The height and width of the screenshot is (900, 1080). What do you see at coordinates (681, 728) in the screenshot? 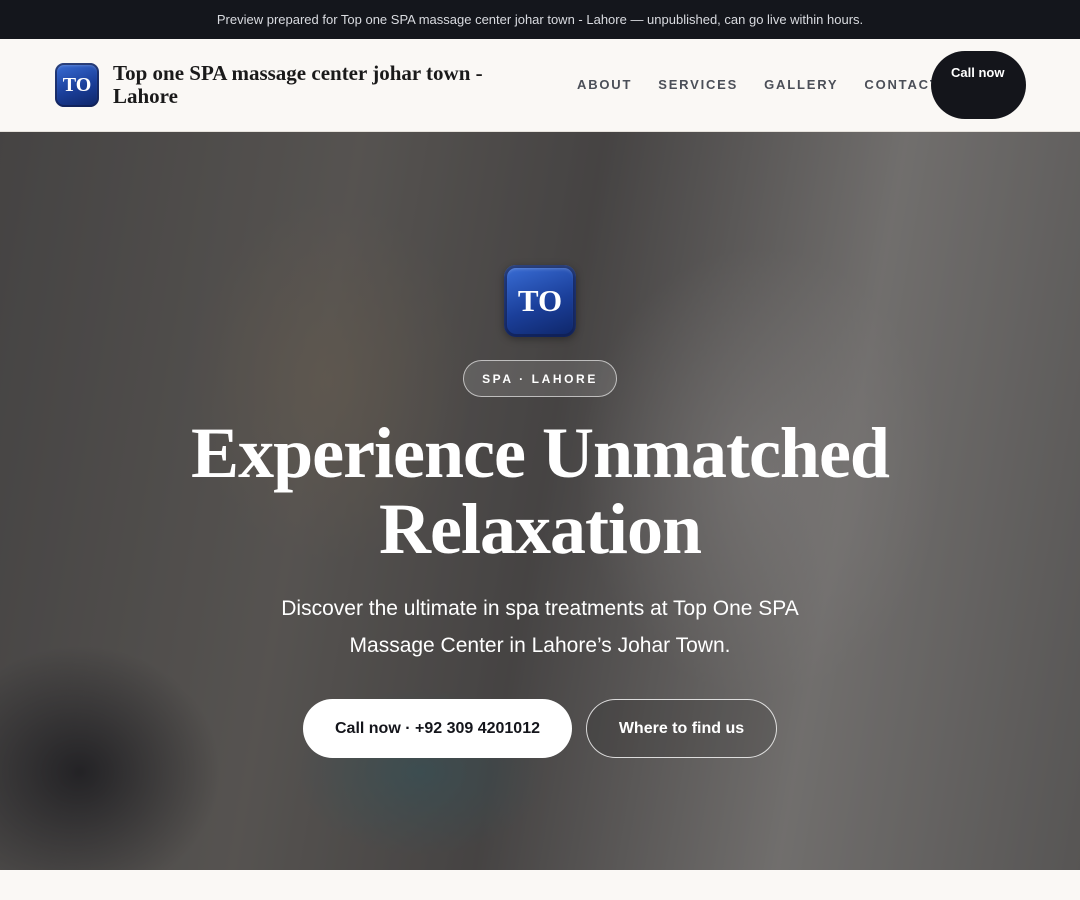
I see `where-to-find-us-button: Where to find us` at bounding box center [681, 728].